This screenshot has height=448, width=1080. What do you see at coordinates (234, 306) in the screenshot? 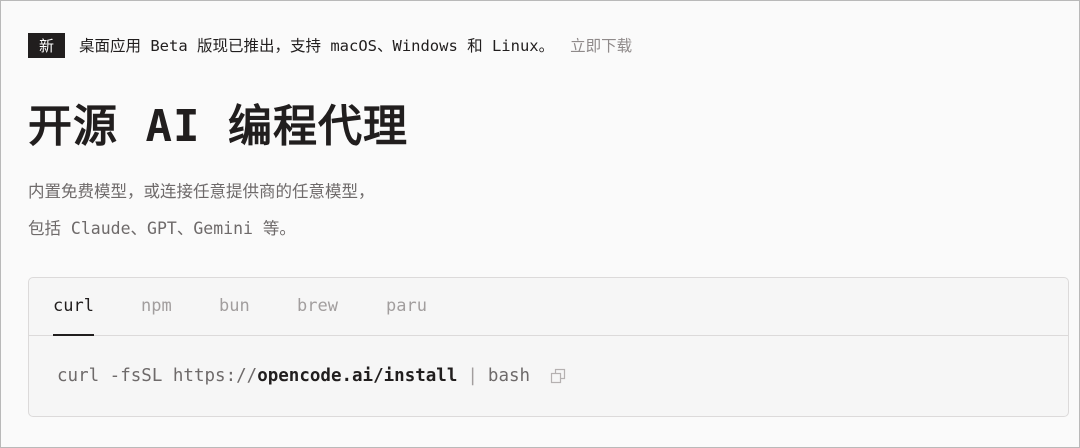
I see `tab-bun: bun` at bounding box center [234, 306].